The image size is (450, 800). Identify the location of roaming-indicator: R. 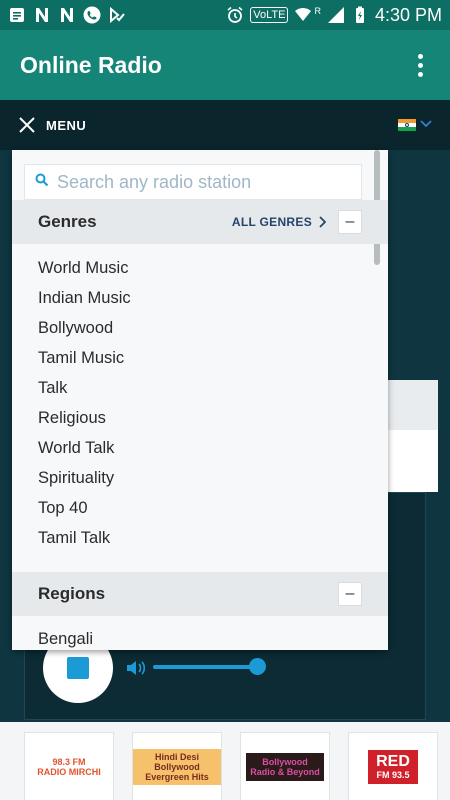
(317, 11).